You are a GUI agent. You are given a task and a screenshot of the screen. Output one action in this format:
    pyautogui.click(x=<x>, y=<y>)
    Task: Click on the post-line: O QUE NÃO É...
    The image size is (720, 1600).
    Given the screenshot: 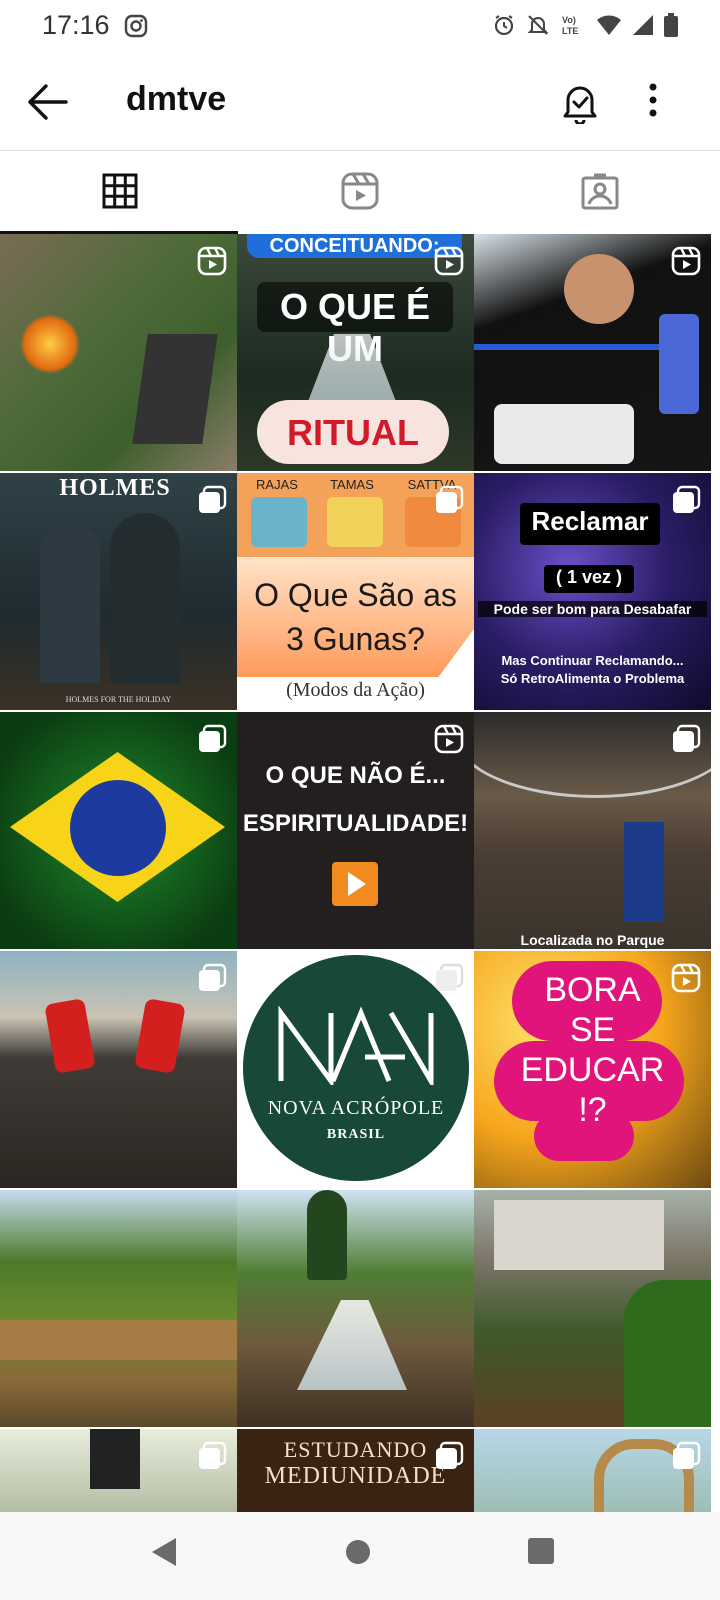 What is the action you would take?
    pyautogui.click(x=355, y=775)
    